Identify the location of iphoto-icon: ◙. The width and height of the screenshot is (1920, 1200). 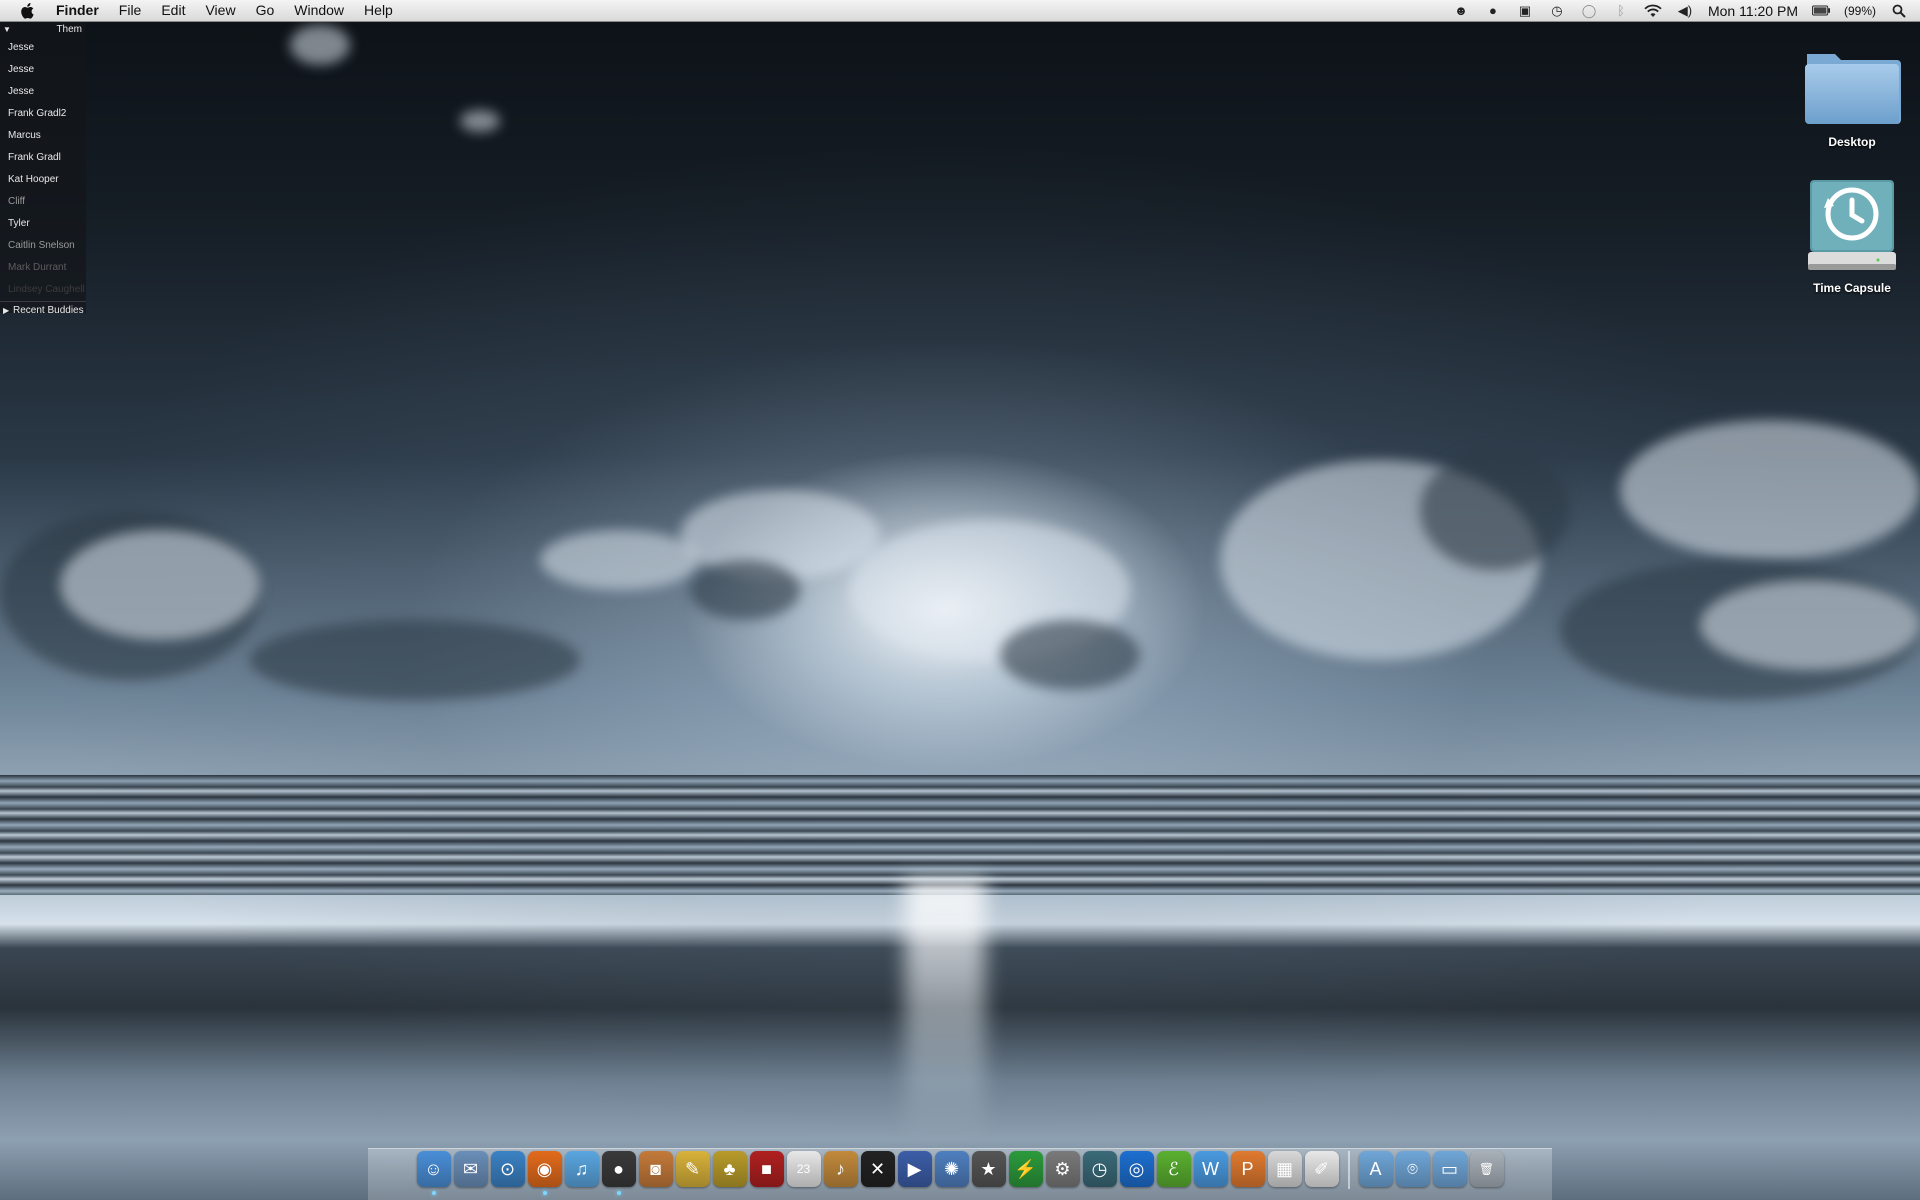
(655, 1169).